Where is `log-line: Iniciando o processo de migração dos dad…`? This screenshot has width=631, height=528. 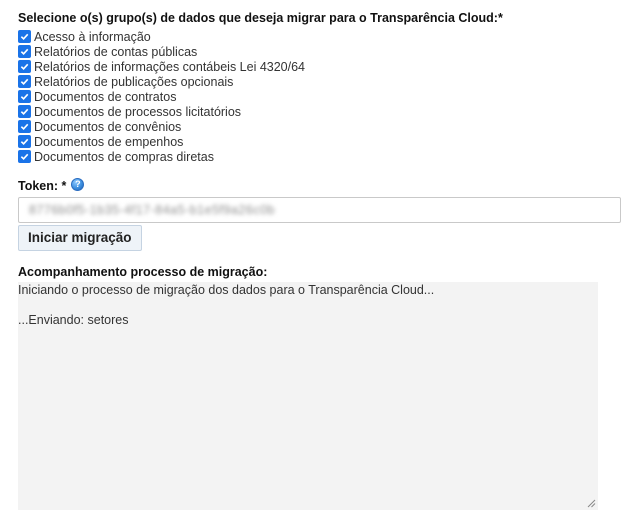
log-line: Iniciando o processo de migração dos dad… is located at coordinates (226, 290).